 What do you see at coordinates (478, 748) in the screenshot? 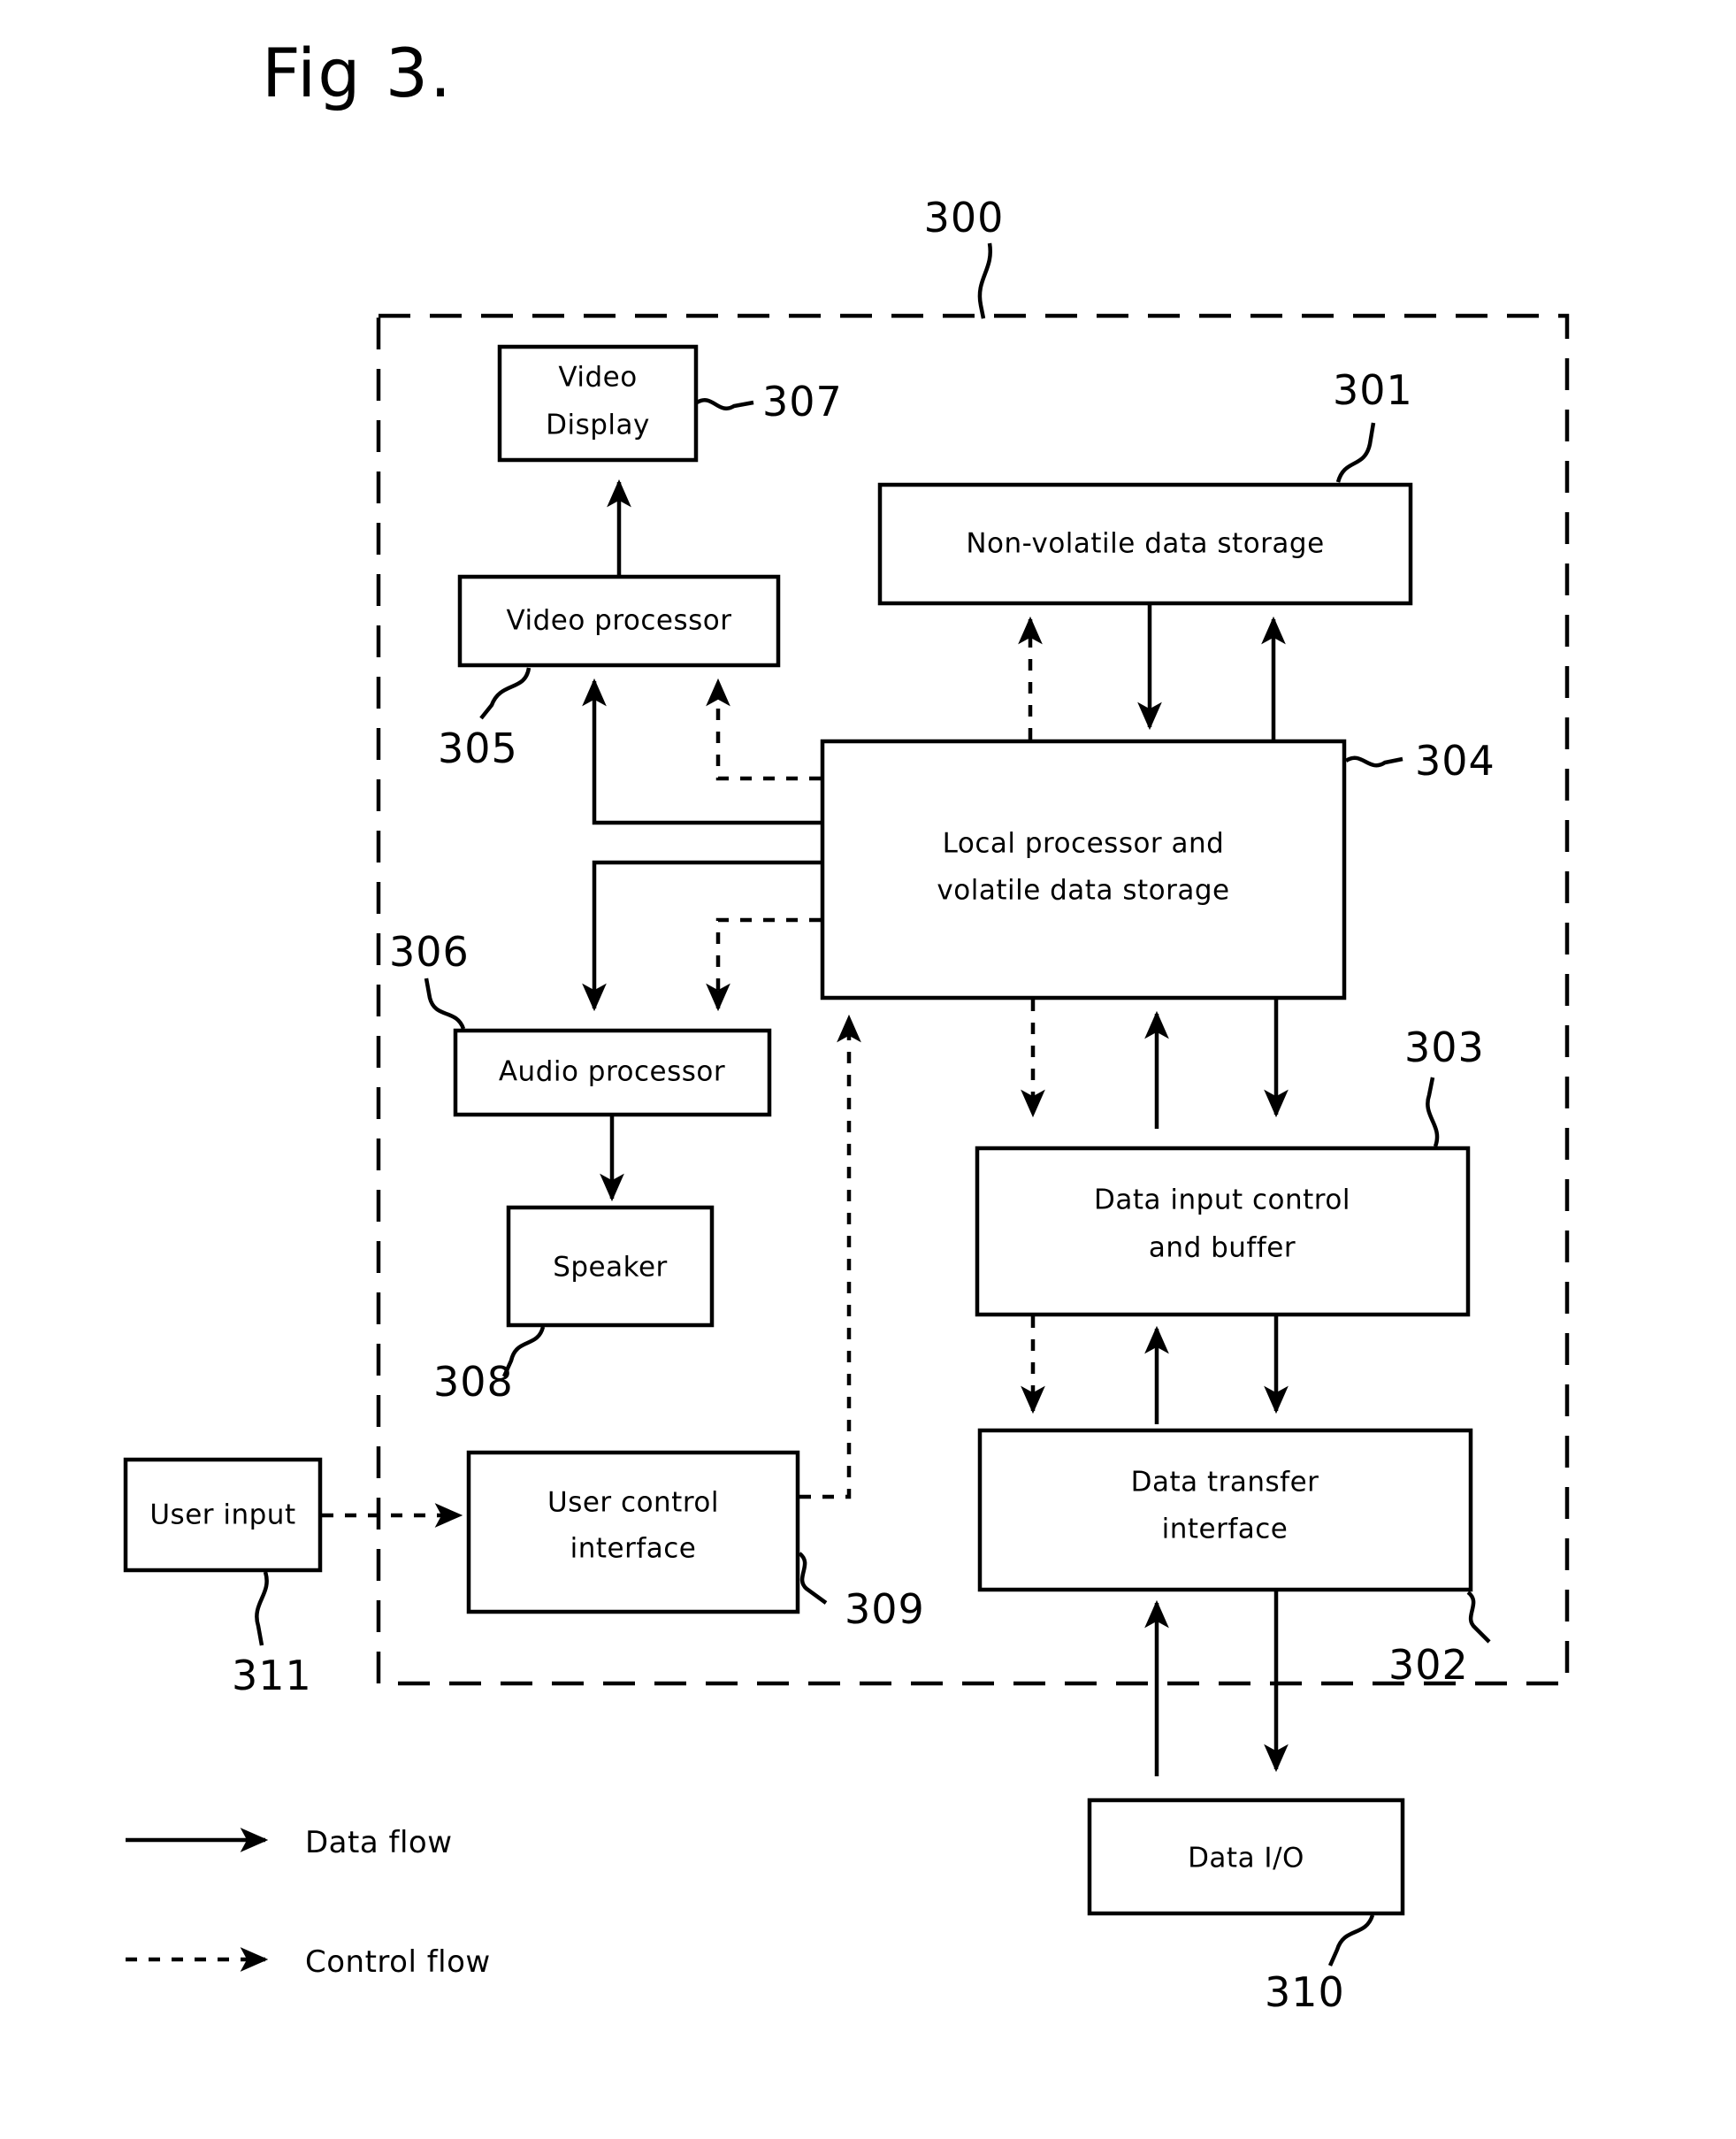
I see `ref-label-305: 305` at bounding box center [478, 748].